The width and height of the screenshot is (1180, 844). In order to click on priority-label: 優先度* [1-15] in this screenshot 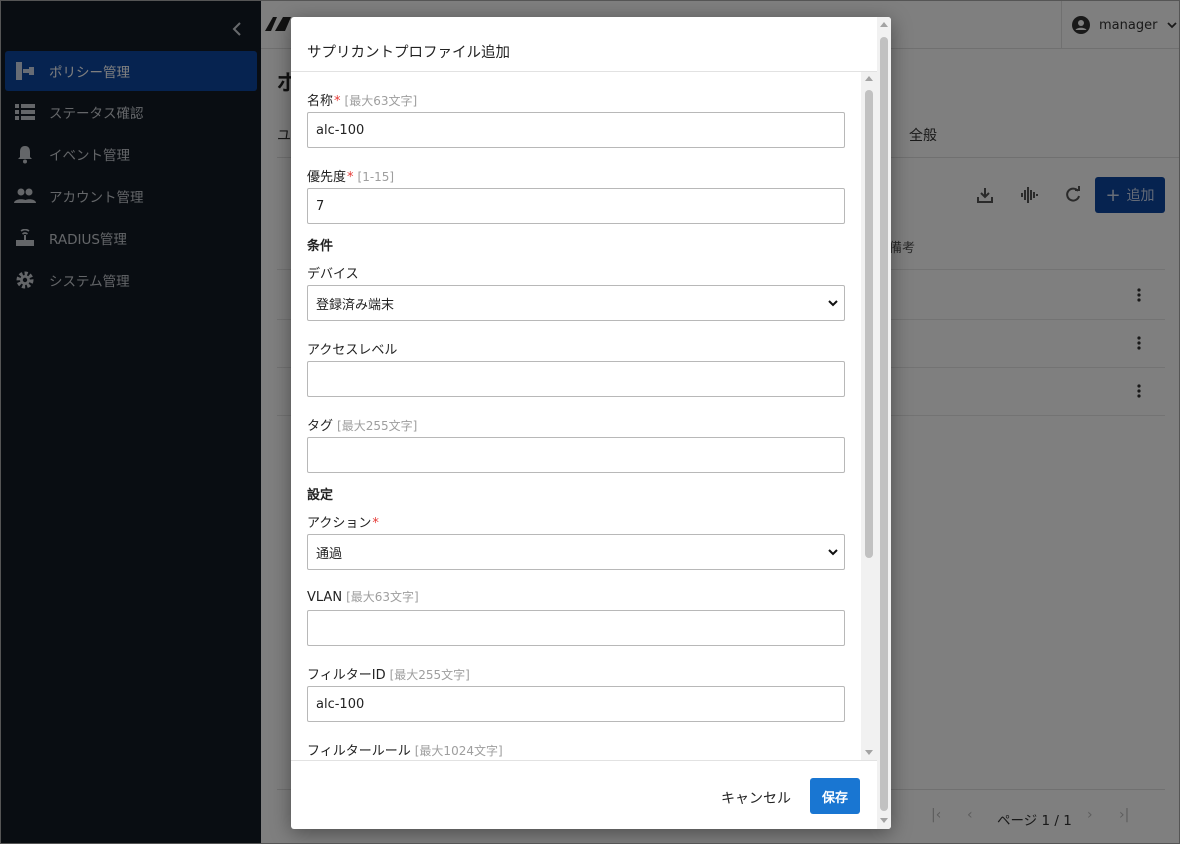, I will do `click(351, 177)`.